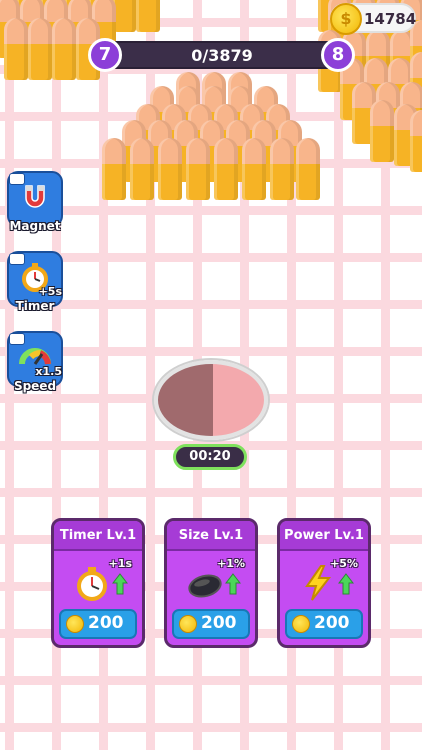 This screenshot has width=422, height=750. Describe the element at coordinates (211, 583) in the screenshot. I see `size-upgrade-card: Size Lv.1 +1% 200` at that location.